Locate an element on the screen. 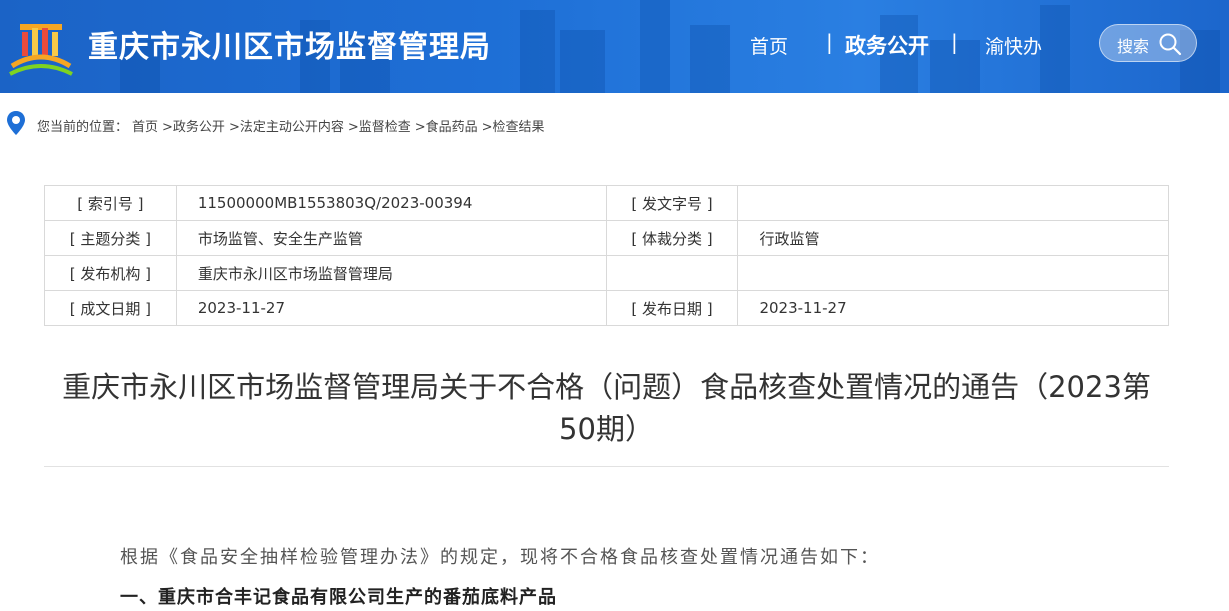  article-title-line-1: 重庆市永川区市场监督管理局关于不合格（问题）食品核查处置情况的通告（2023第 is located at coordinates (606, 387).